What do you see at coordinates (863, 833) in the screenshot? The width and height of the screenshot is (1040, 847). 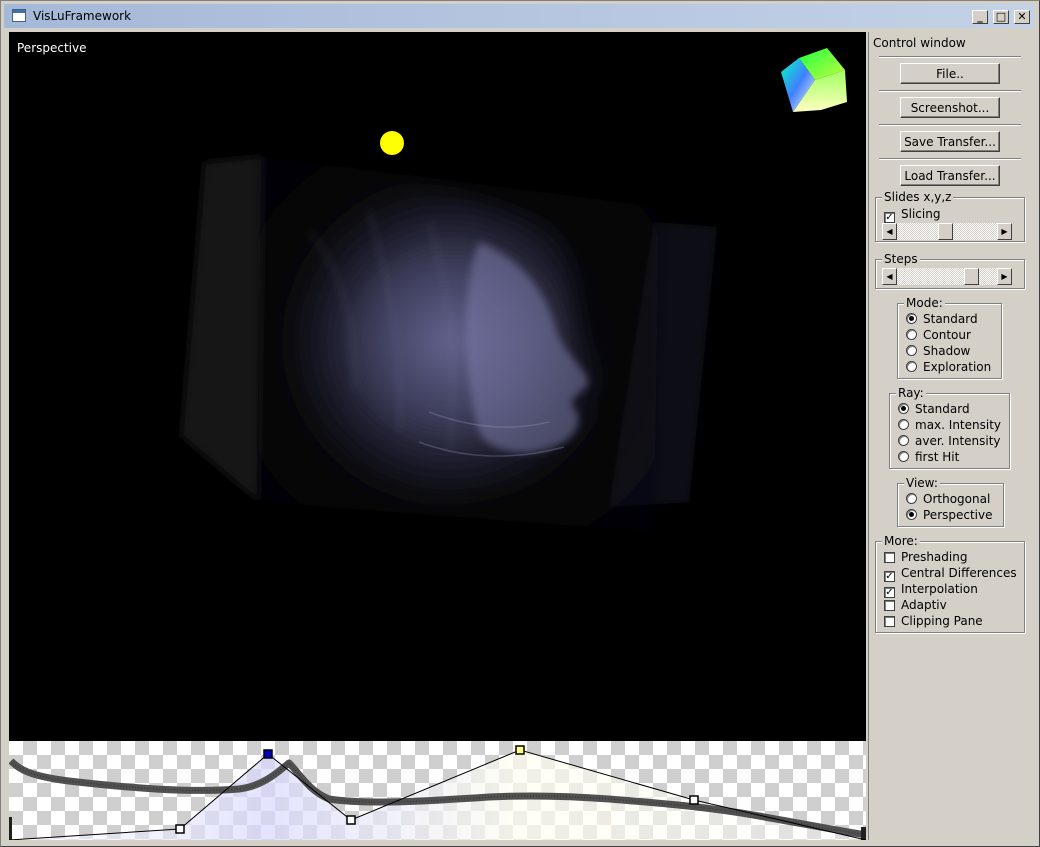 I see `histogram-tail` at bounding box center [863, 833].